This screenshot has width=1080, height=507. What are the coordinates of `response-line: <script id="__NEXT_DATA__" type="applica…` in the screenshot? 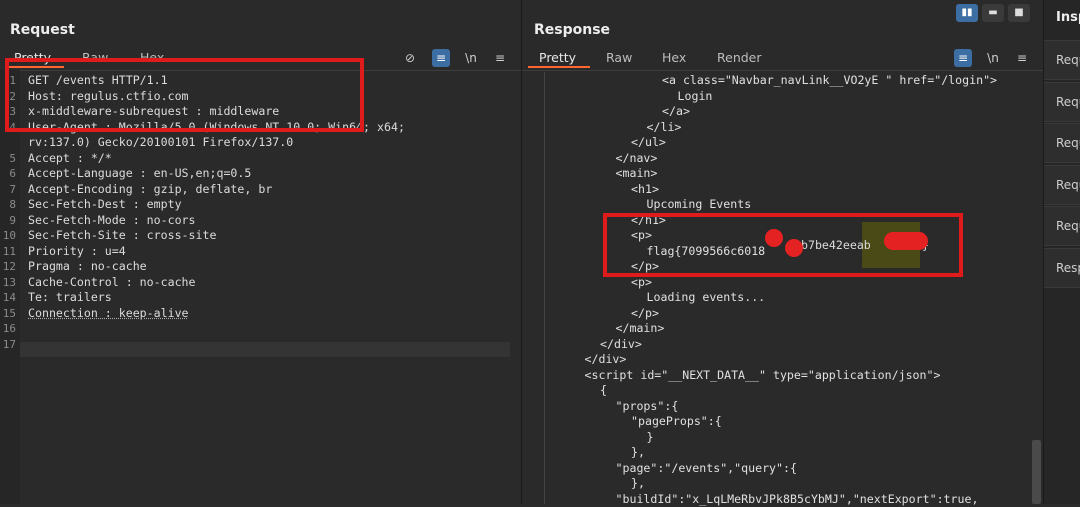 It's located at (763, 376).